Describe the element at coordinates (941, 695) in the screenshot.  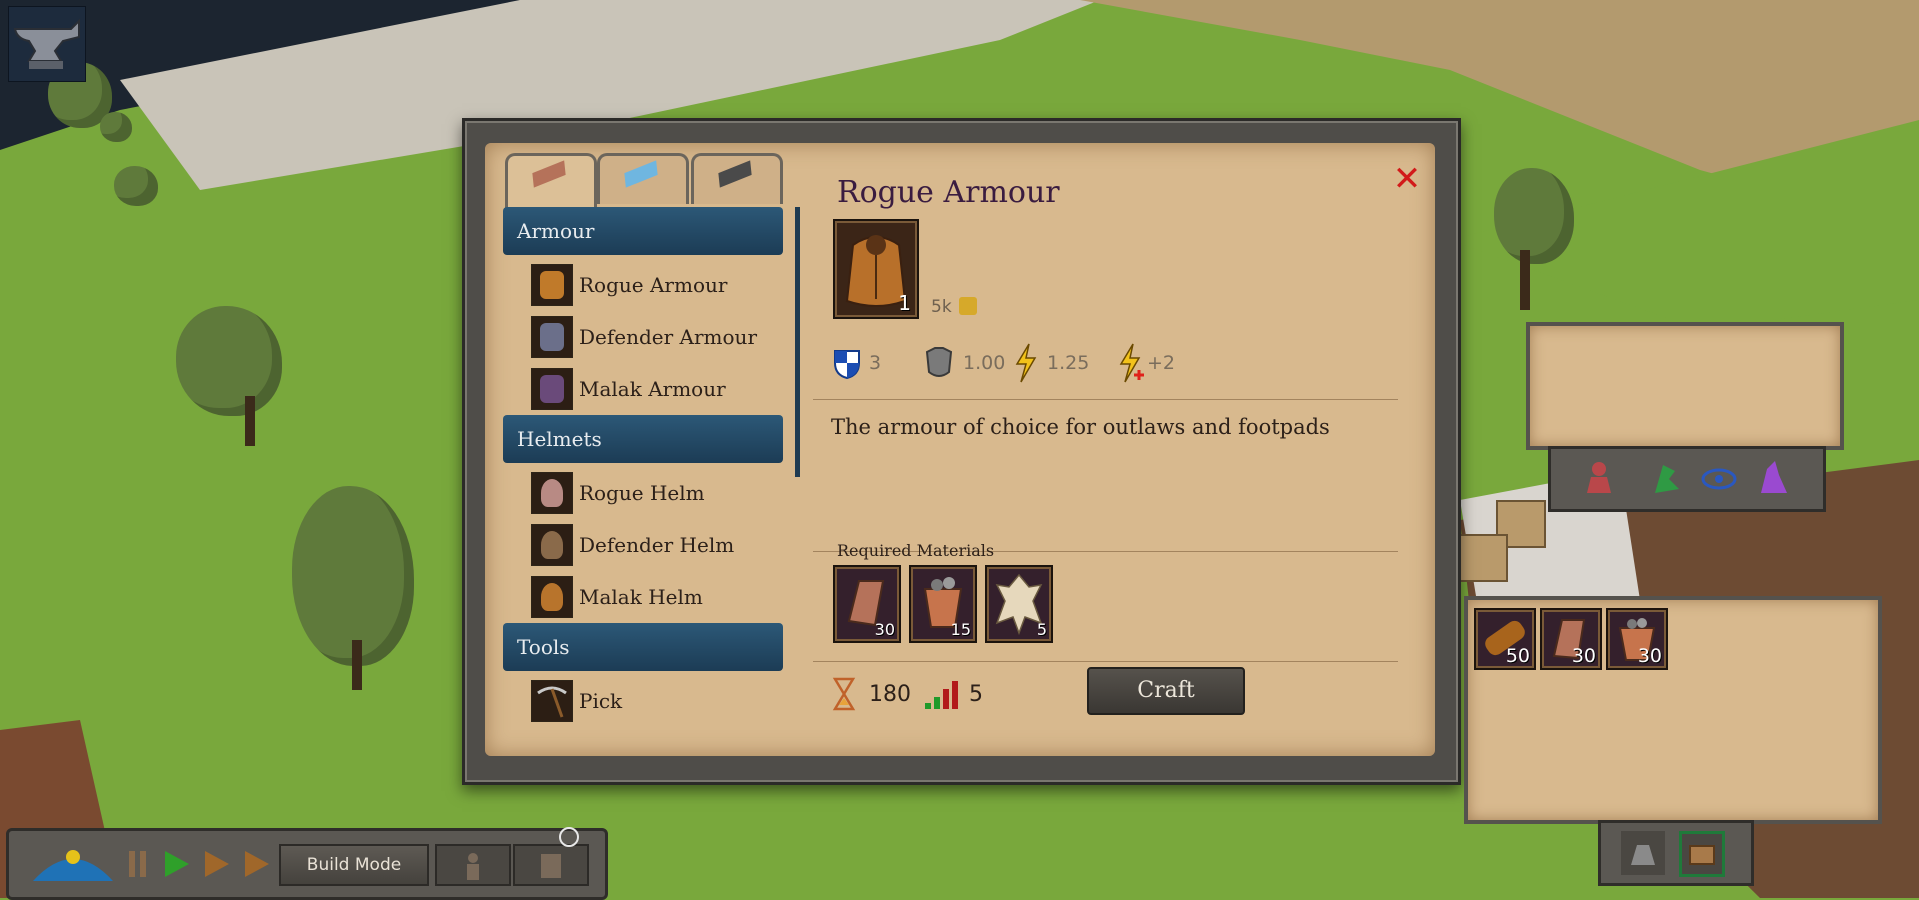
I see `skill-level-icon` at that location.